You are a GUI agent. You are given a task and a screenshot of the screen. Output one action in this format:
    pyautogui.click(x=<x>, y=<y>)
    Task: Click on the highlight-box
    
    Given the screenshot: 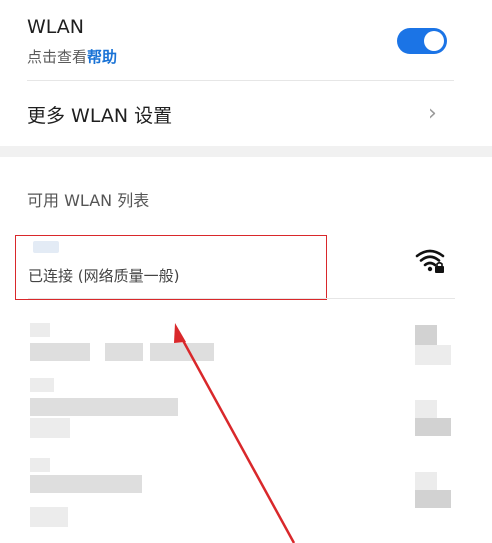 What is the action you would take?
    pyautogui.click(x=171, y=267)
    